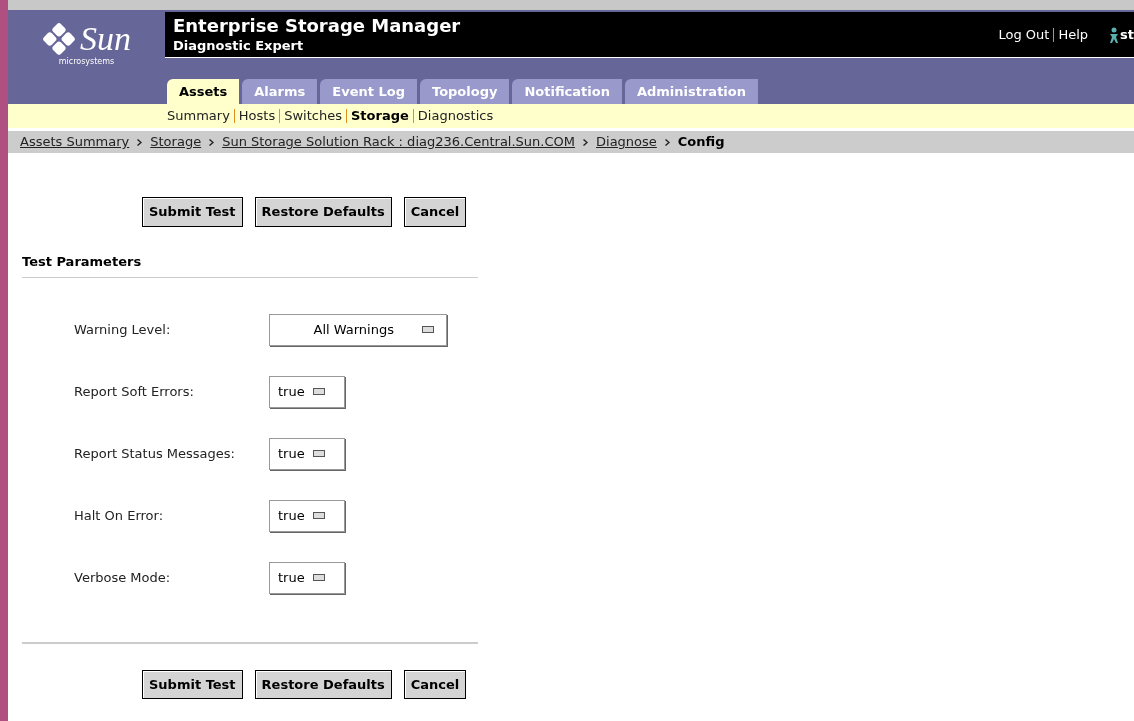 The height and width of the screenshot is (721, 1134). Describe the element at coordinates (1024, 34) in the screenshot. I see `header-link: Log Out` at that location.